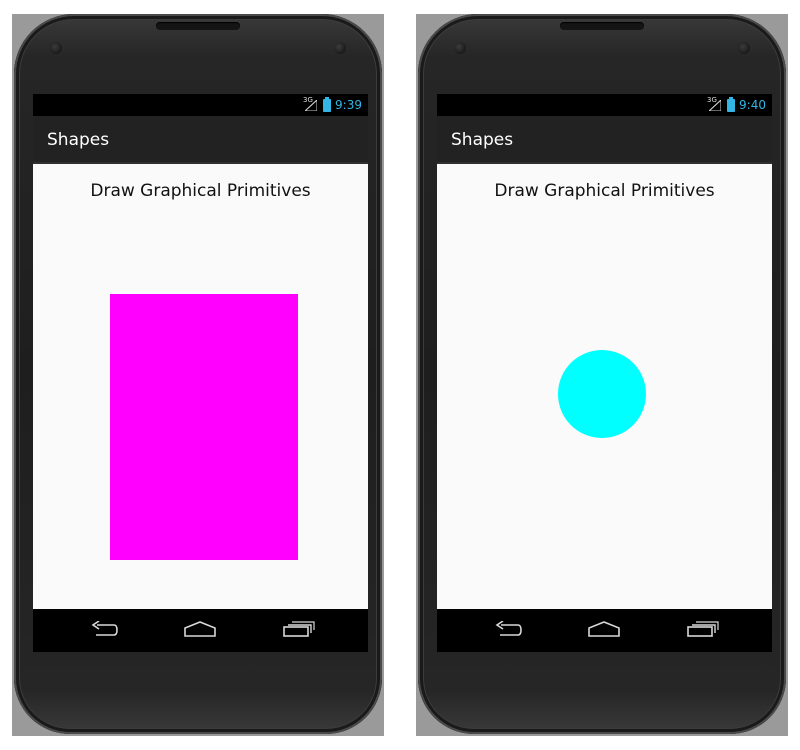  I want to click on status-bar: 3G 9:39, so click(200, 105).